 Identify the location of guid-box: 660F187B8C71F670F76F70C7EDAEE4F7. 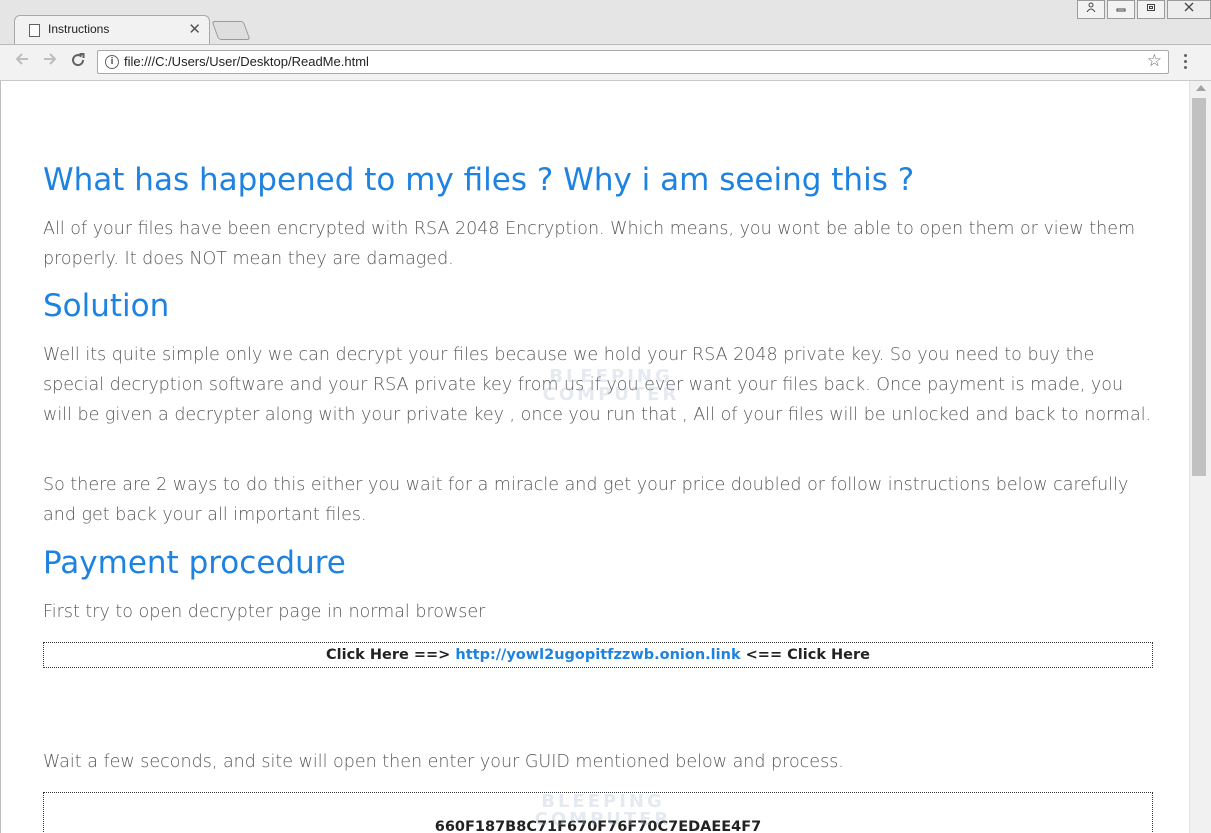
(598, 812).